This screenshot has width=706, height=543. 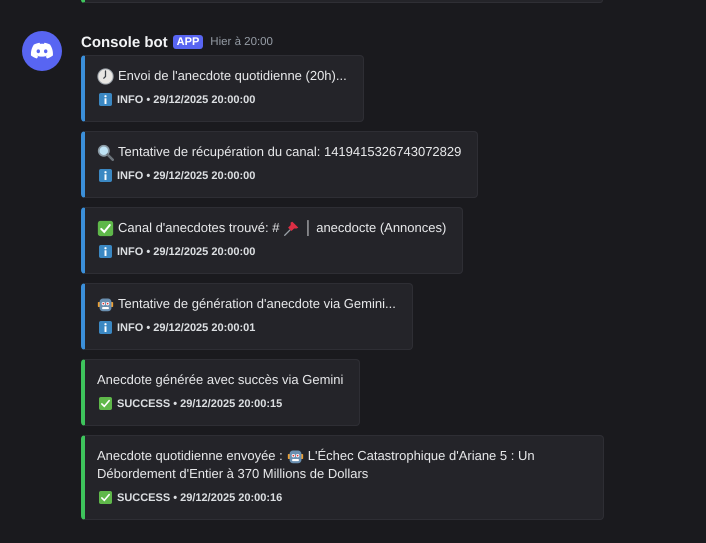 What do you see at coordinates (291, 228) in the screenshot?
I see `pushpin-icon` at bounding box center [291, 228].